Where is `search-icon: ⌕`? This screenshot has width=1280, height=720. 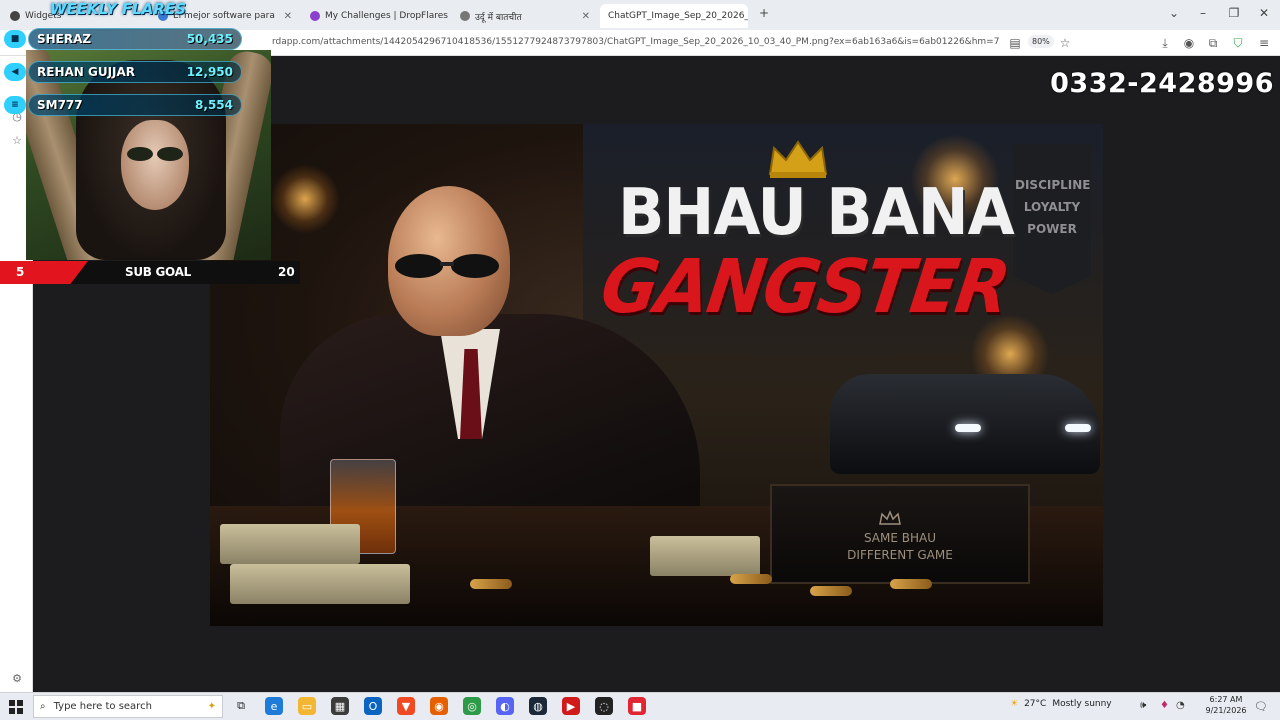 search-icon: ⌕ is located at coordinates (43, 706).